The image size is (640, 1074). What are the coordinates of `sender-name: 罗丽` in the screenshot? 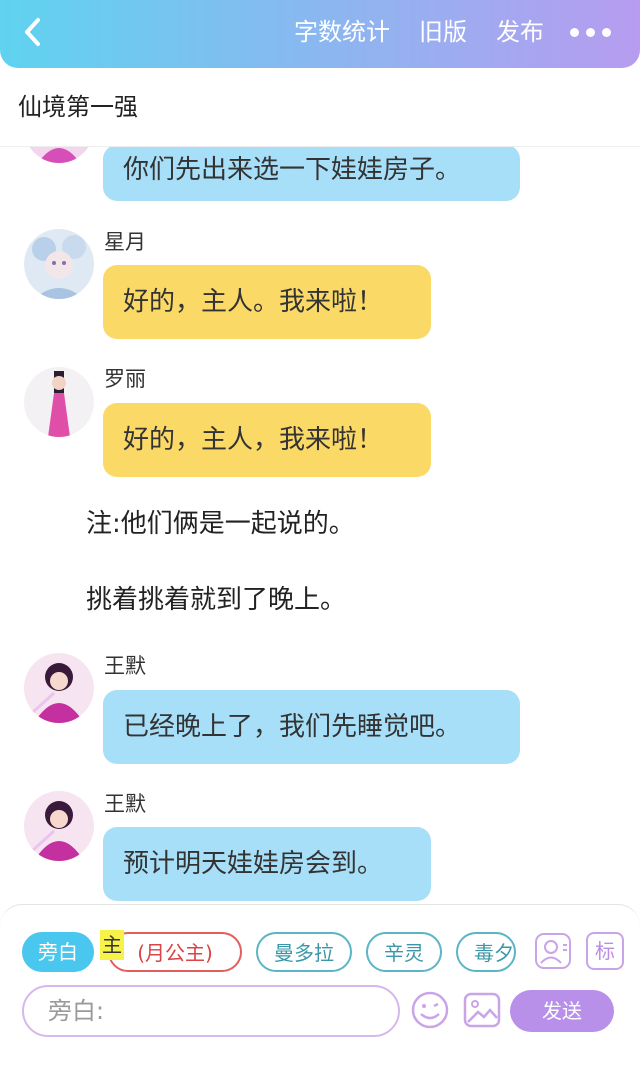 It's located at (125, 379).